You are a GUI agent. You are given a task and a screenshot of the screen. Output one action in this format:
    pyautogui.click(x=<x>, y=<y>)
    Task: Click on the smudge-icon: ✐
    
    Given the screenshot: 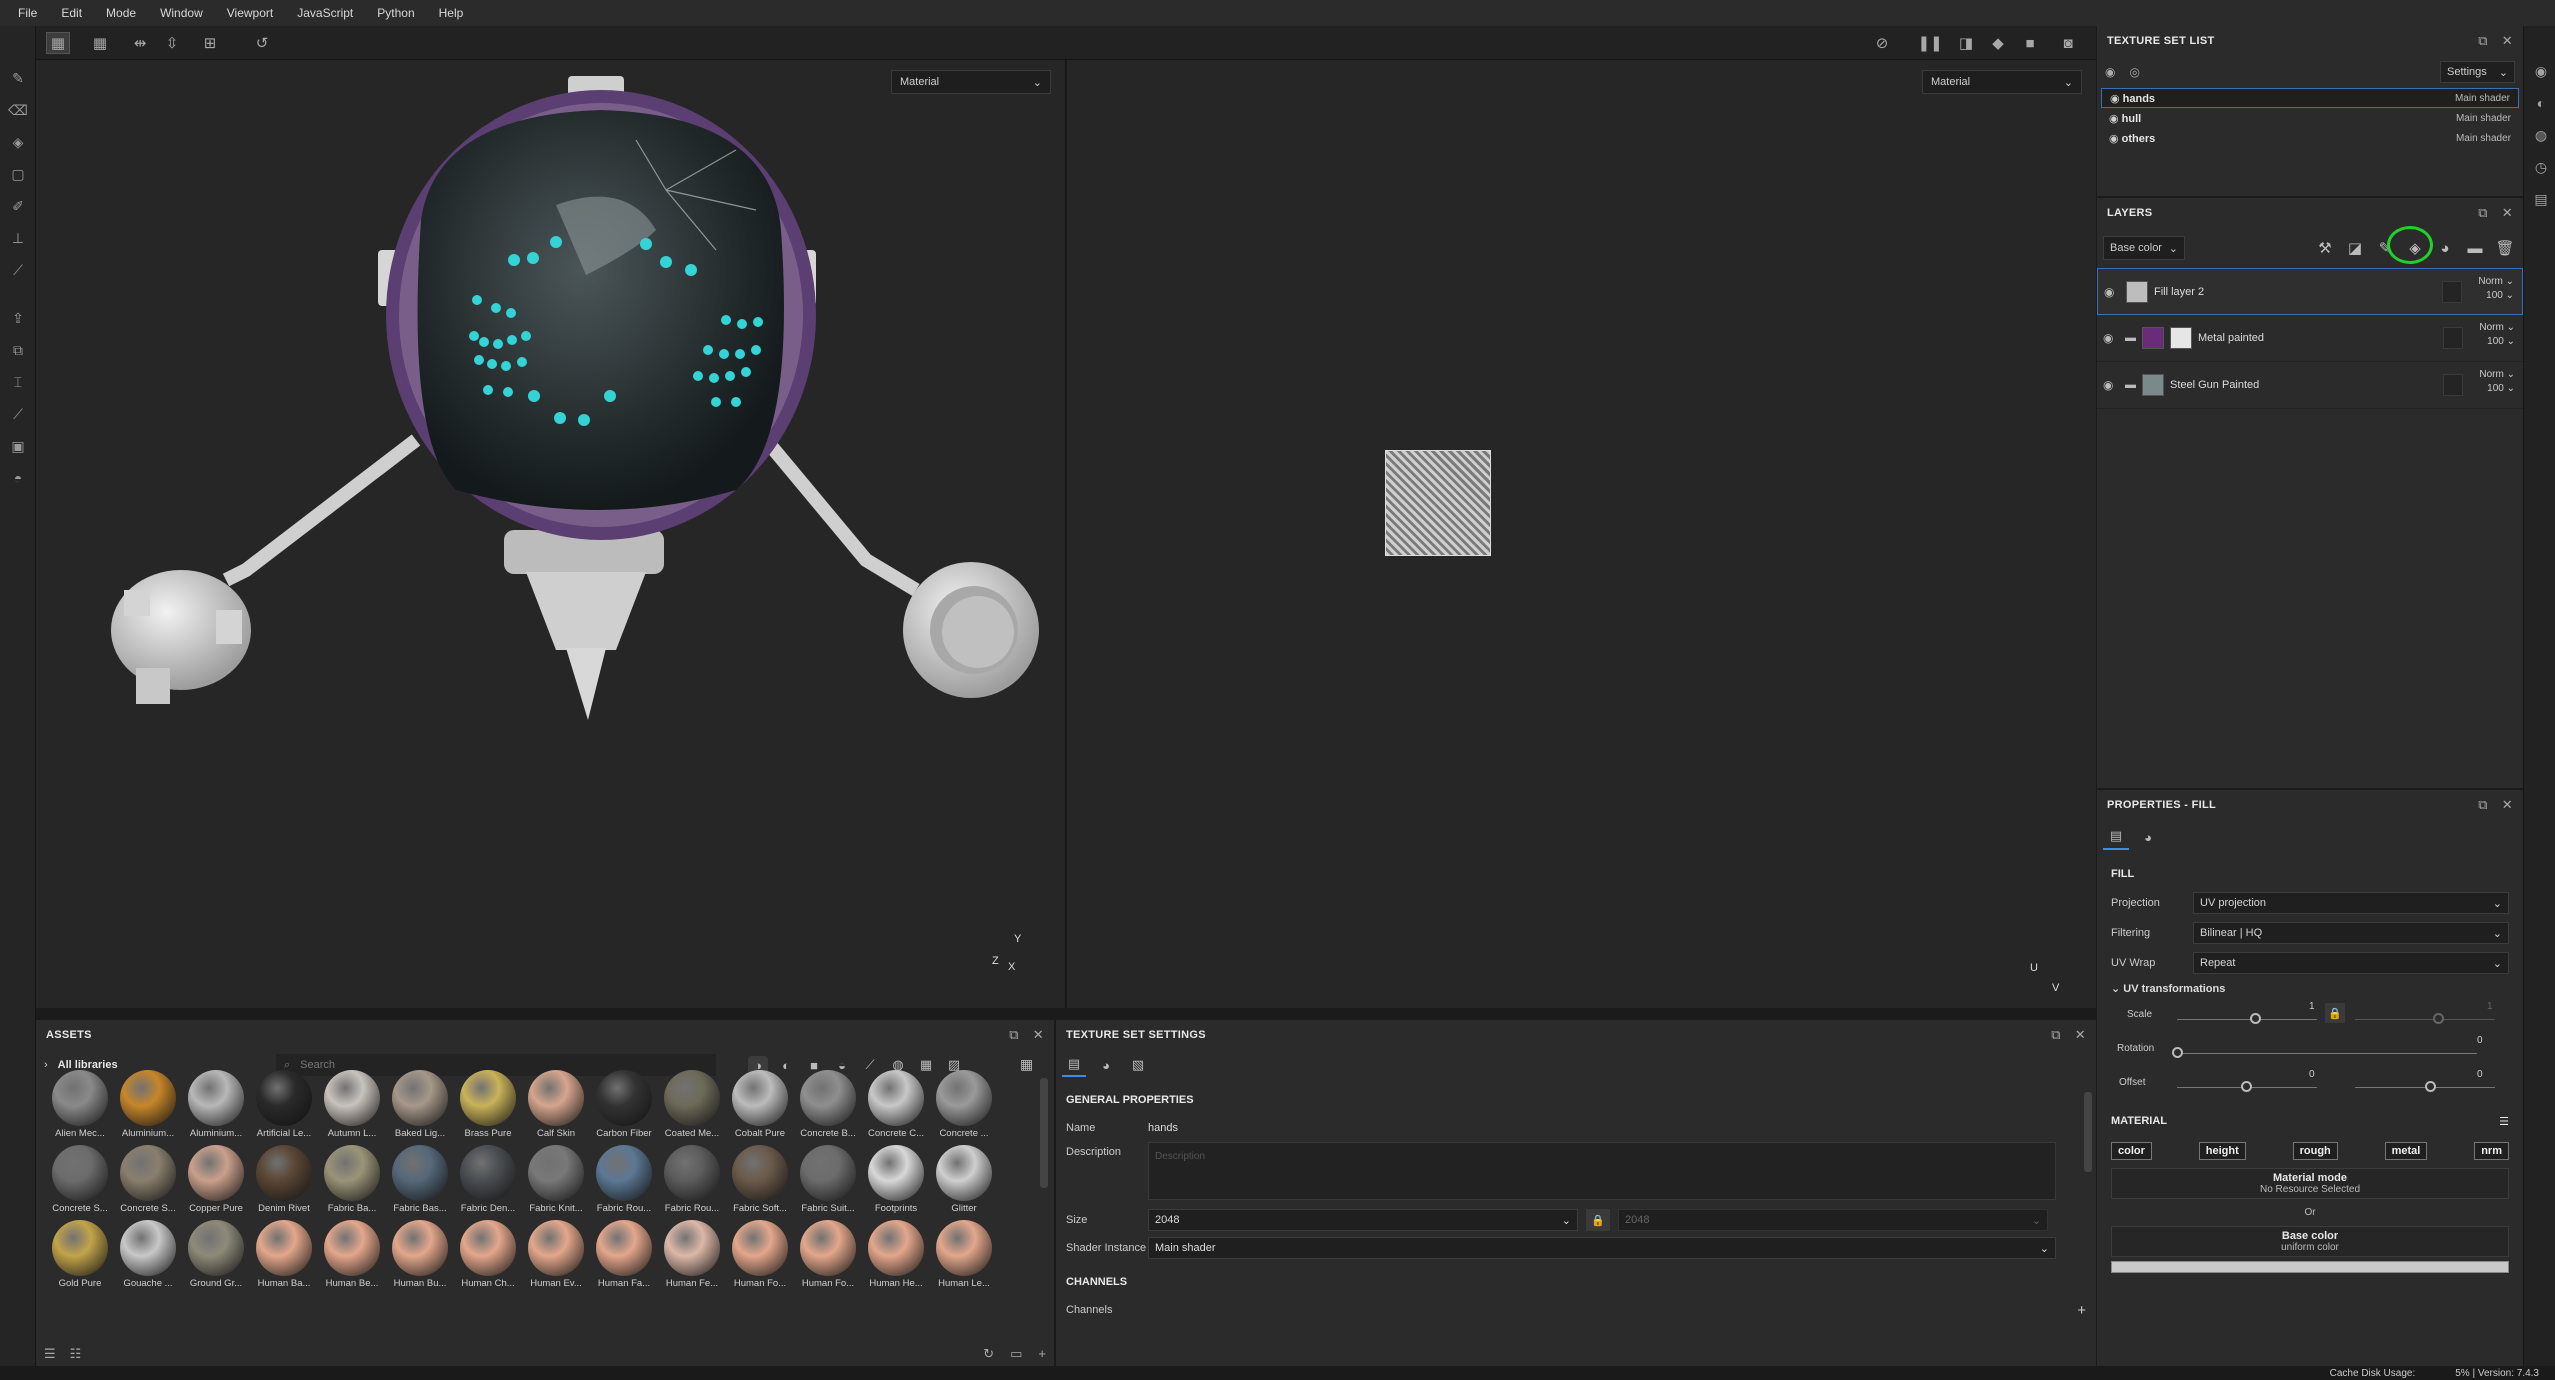 What is the action you would take?
    pyautogui.click(x=18, y=206)
    